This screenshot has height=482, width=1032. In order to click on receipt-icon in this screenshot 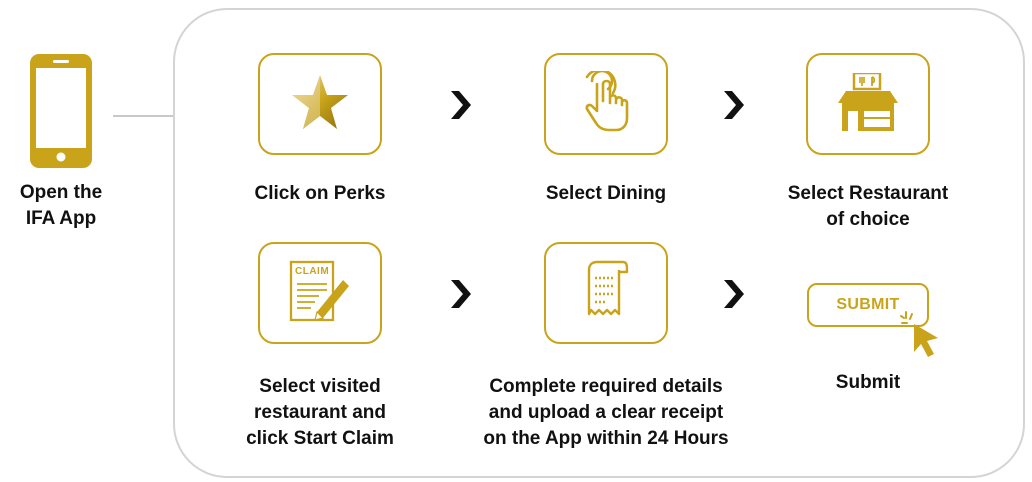, I will do `click(606, 293)`.